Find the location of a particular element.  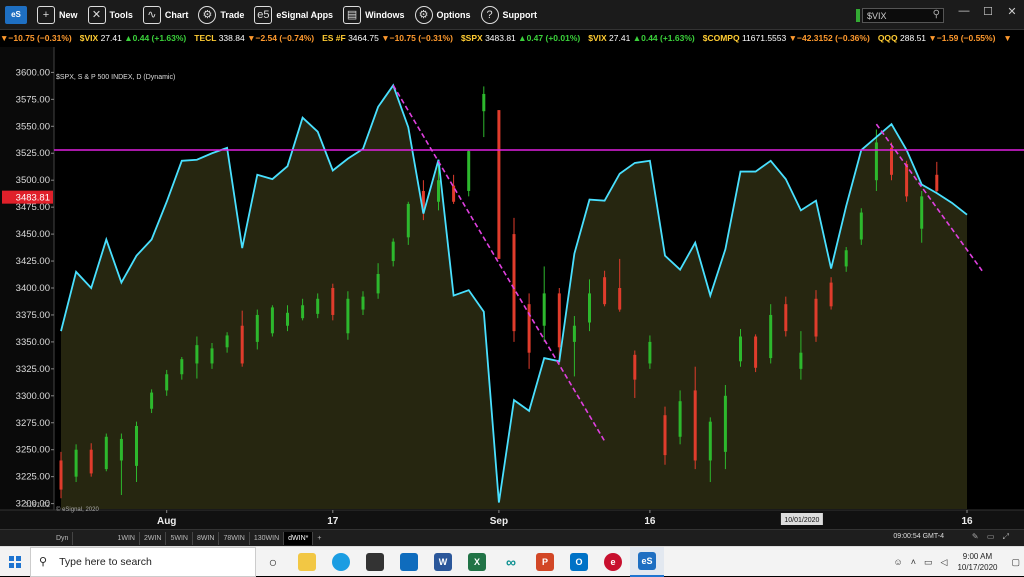

taskbar-search-input: ⚲ Type here to search is located at coordinates (143, 561).